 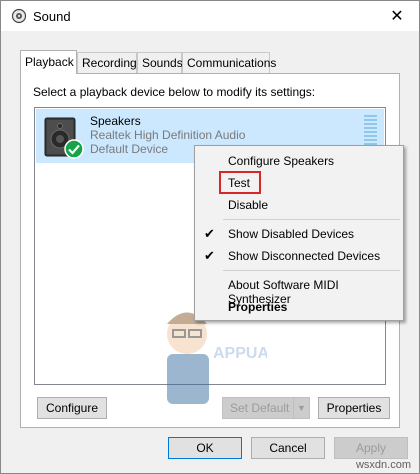 What do you see at coordinates (240, 353) in the screenshot?
I see `svg-text: APPUALS` at bounding box center [240, 353].